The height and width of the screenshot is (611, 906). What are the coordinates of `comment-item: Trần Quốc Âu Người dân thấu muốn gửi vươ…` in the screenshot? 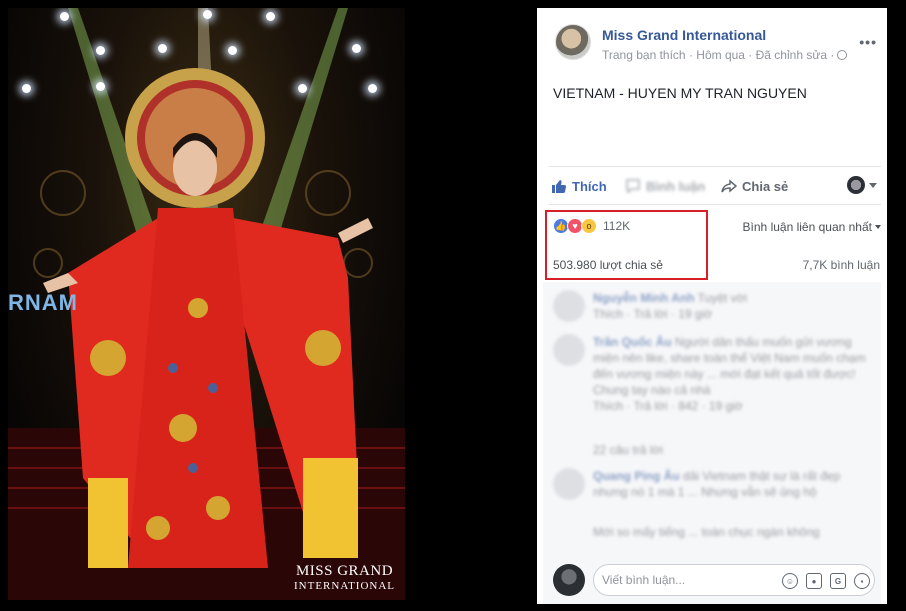 It's located at (713, 374).